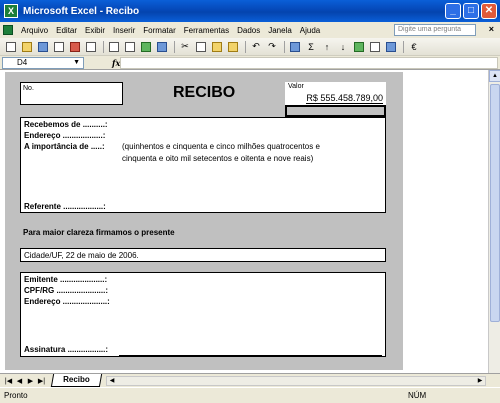  I want to click on scroll-up-icon: ▲, so click(494, 76).